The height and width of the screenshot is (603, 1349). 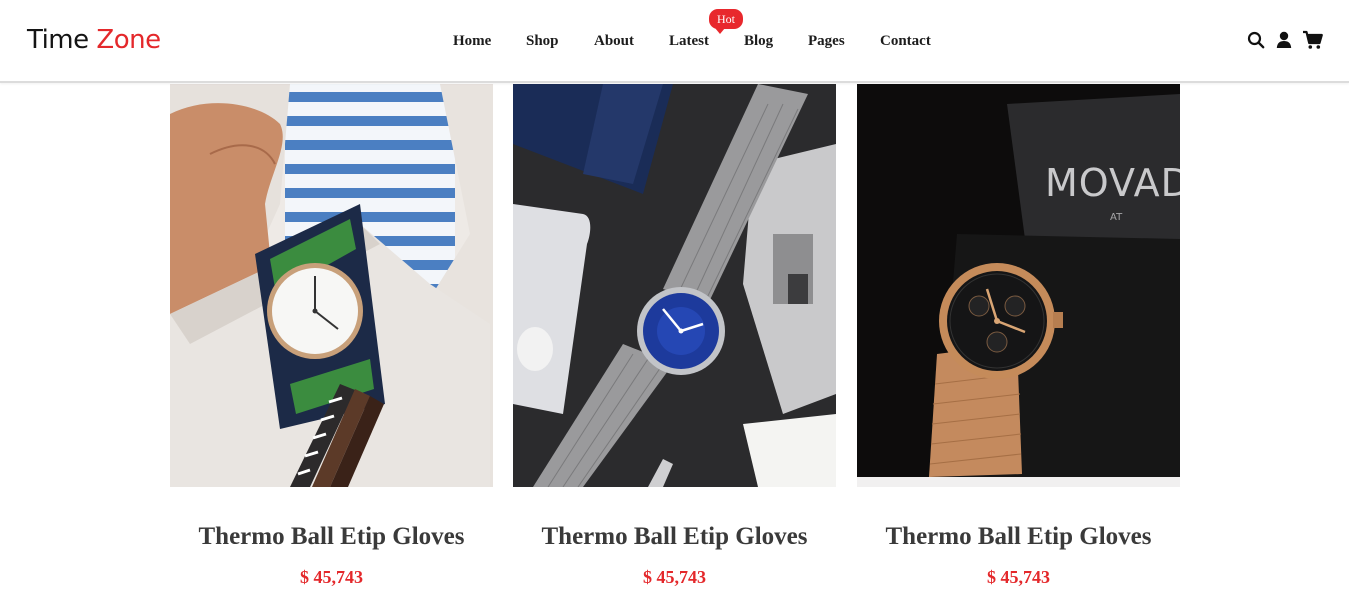 What do you see at coordinates (542, 41) in the screenshot?
I see `nav-item-shop: Shop` at bounding box center [542, 41].